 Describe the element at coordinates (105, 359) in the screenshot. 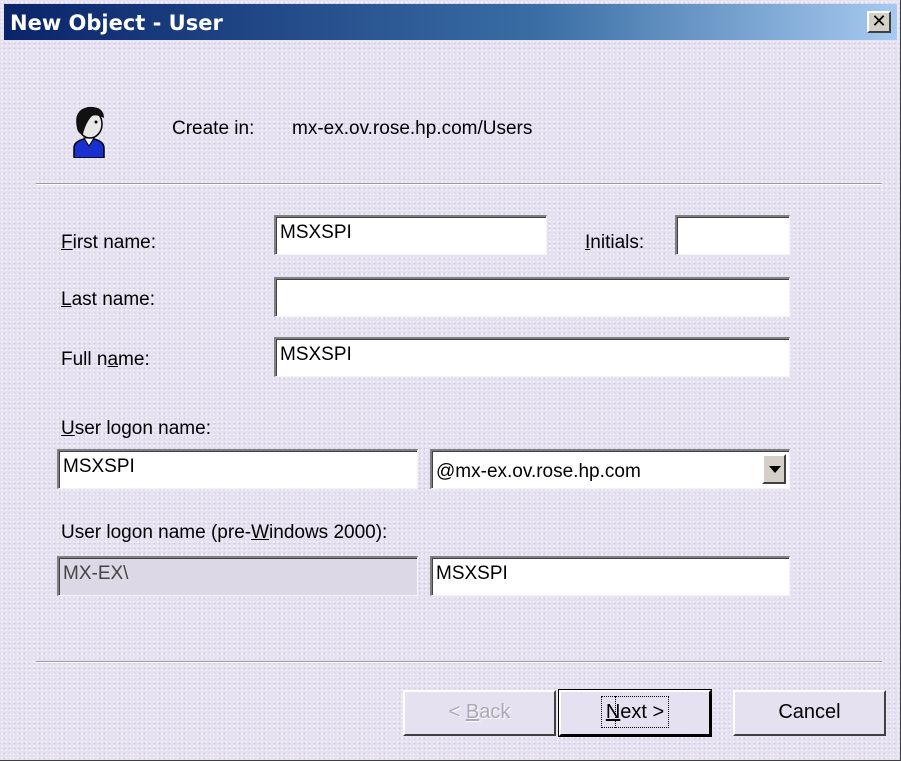

I see `full-name-label: Full name:` at that location.